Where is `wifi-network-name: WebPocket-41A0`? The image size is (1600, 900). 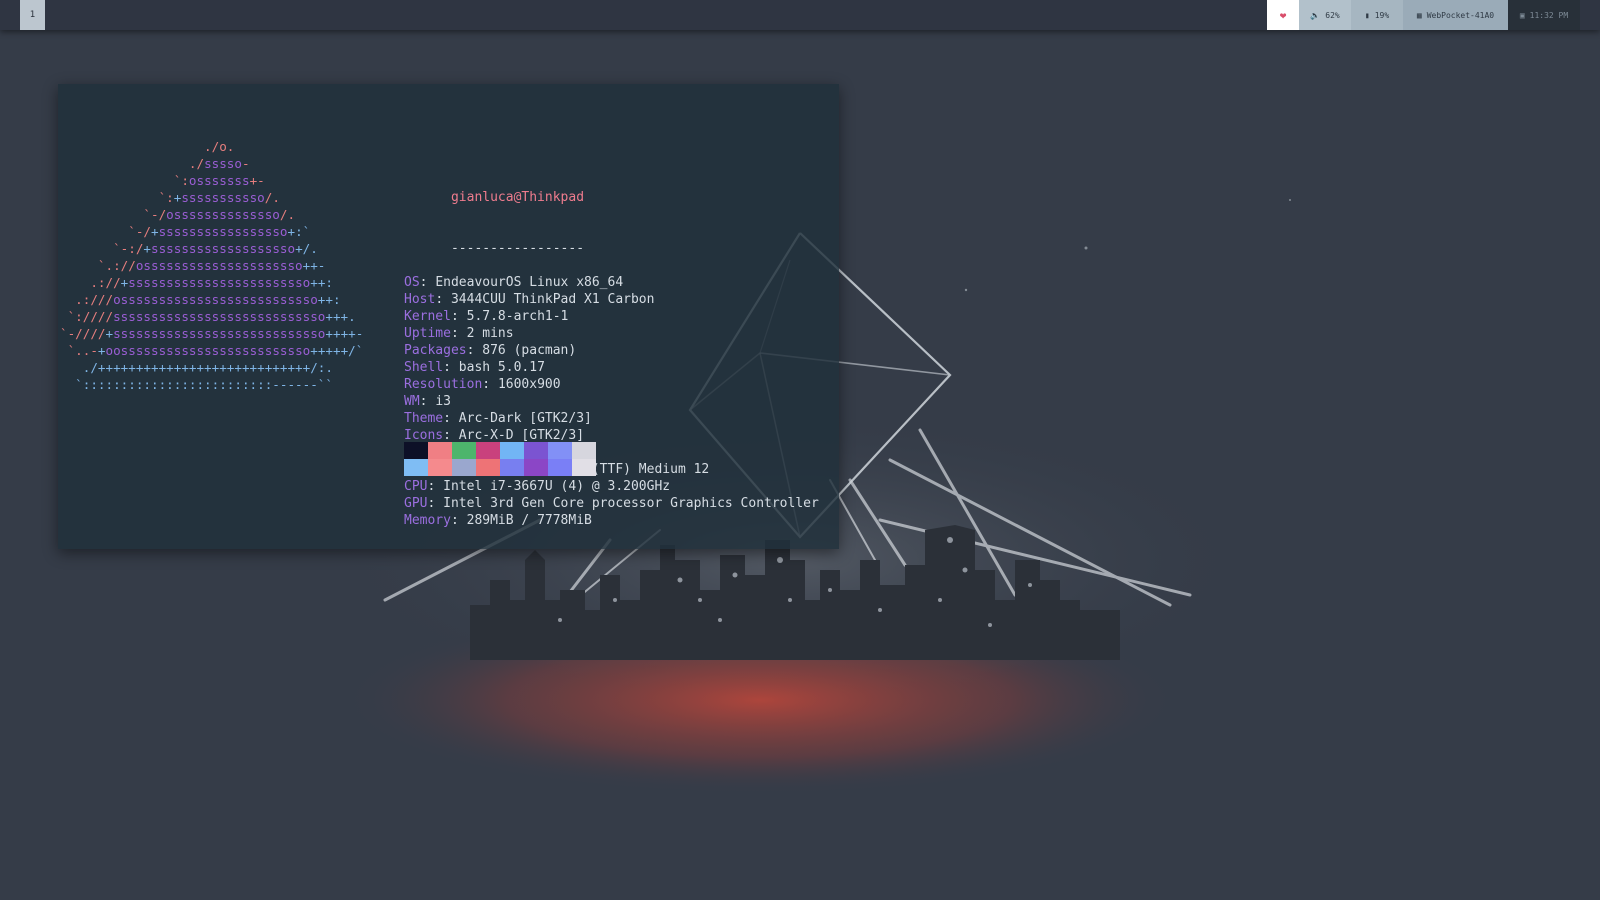
wifi-network-name: WebPocket-41A0 is located at coordinates (1460, 15).